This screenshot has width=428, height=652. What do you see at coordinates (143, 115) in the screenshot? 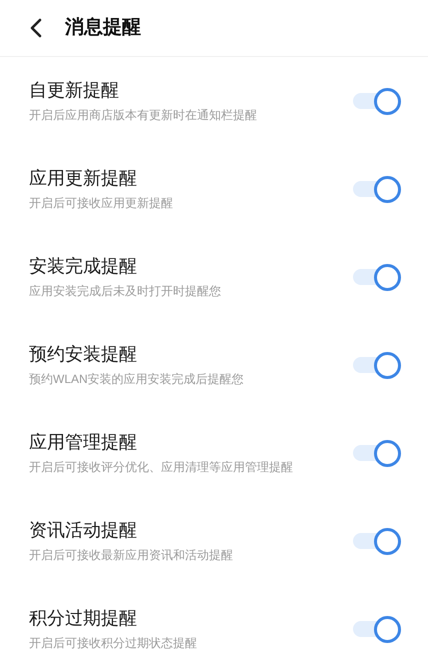
I see `setting-description: 开启后应用商店版本有更新时在通知栏提醒` at bounding box center [143, 115].